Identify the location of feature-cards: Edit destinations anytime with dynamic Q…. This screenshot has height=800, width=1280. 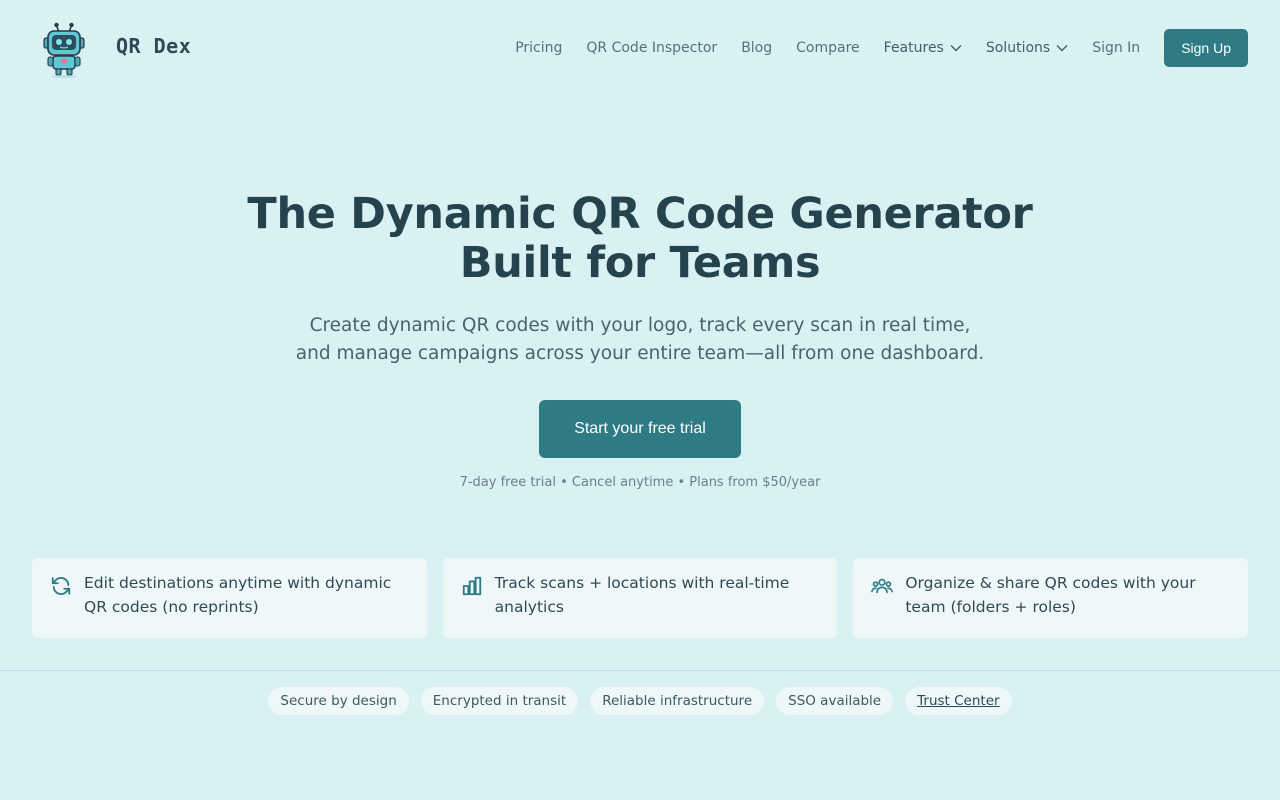
(640, 598).